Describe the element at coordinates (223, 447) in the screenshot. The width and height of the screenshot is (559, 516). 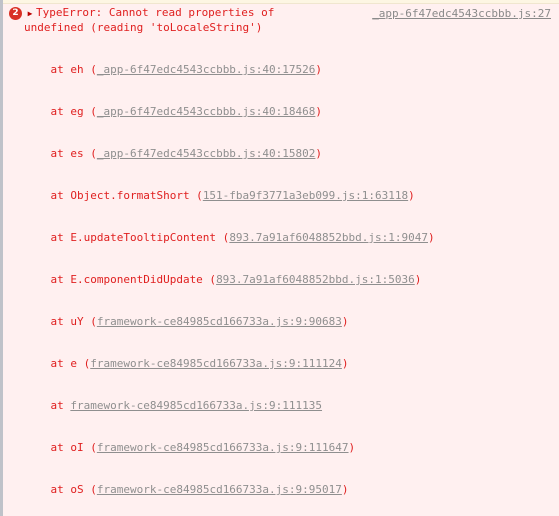
I see `stack-link: framework-ce84985cd166733a.js:9:111647` at that location.